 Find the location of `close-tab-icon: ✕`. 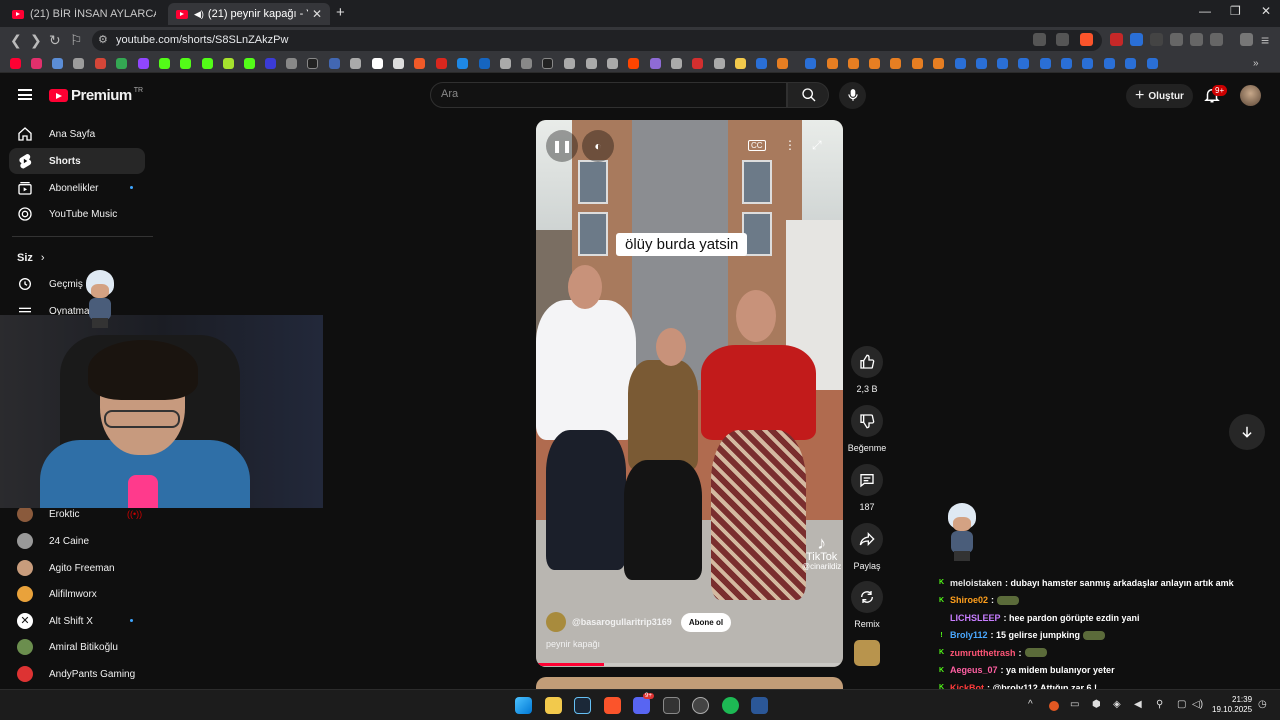

close-tab-icon: ✕ is located at coordinates (317, 14).